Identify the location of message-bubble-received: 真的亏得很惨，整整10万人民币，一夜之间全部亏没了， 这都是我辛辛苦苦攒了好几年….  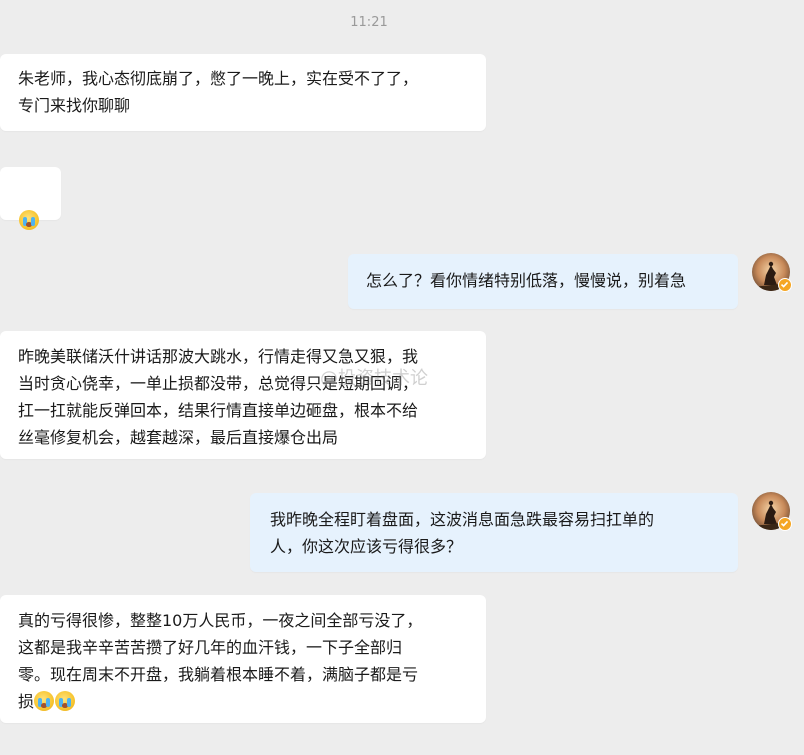
(243, 659).